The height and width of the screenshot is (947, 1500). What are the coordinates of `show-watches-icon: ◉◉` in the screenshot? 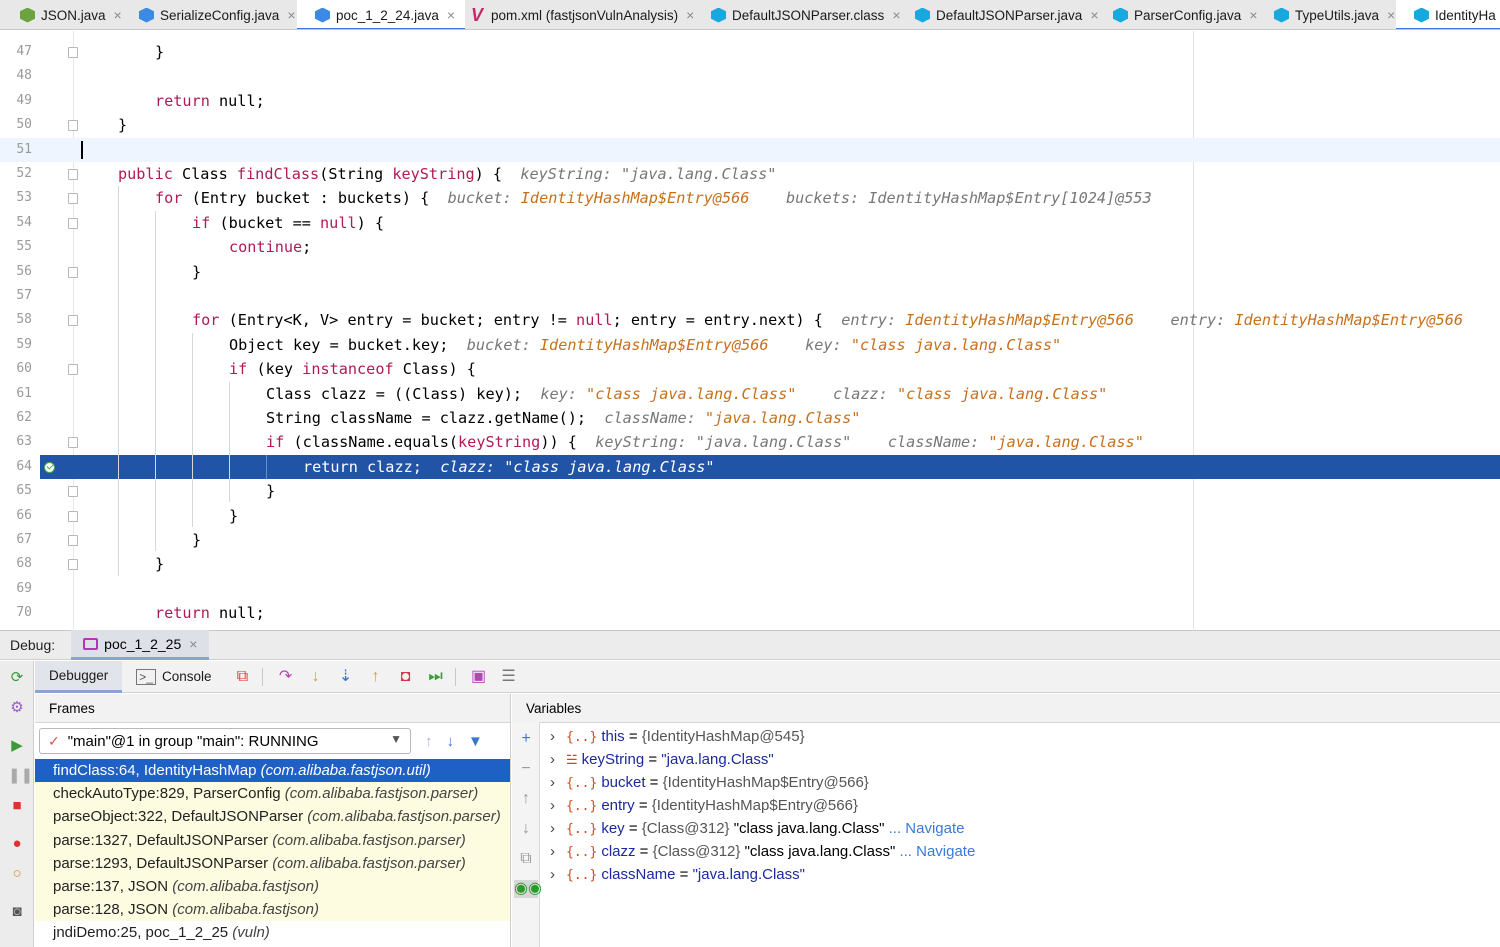 It's located at (528, 889).